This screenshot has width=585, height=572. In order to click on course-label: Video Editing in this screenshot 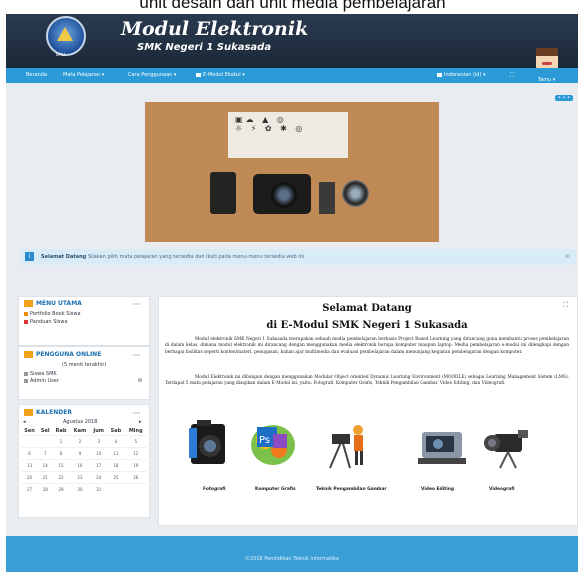, I will do `click(437, 489)`.